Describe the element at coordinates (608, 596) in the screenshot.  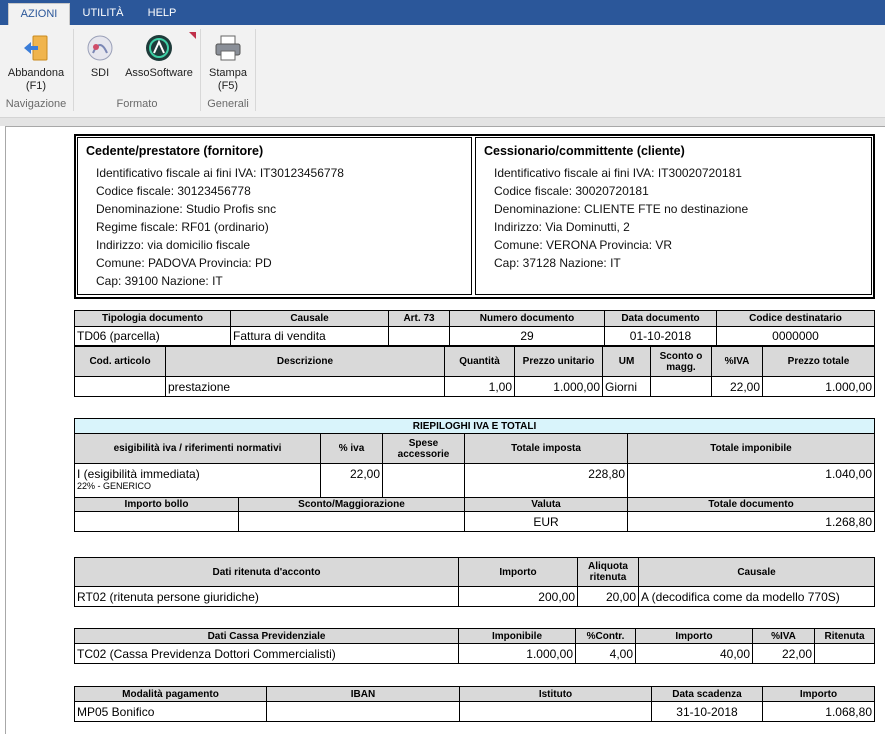
I see `ritenuta-aliquota-cell: 20,00` at that location.